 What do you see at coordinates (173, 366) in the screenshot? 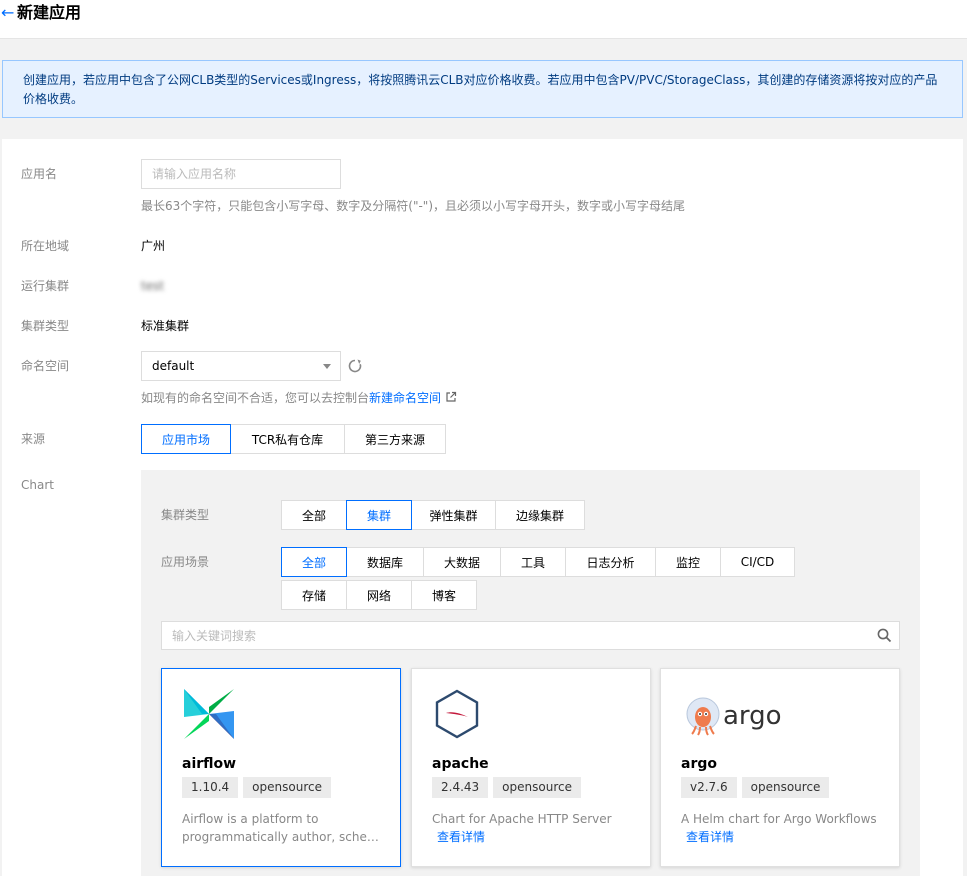
I see `namespace-selected-value: default` at bounding box center [173, 366].